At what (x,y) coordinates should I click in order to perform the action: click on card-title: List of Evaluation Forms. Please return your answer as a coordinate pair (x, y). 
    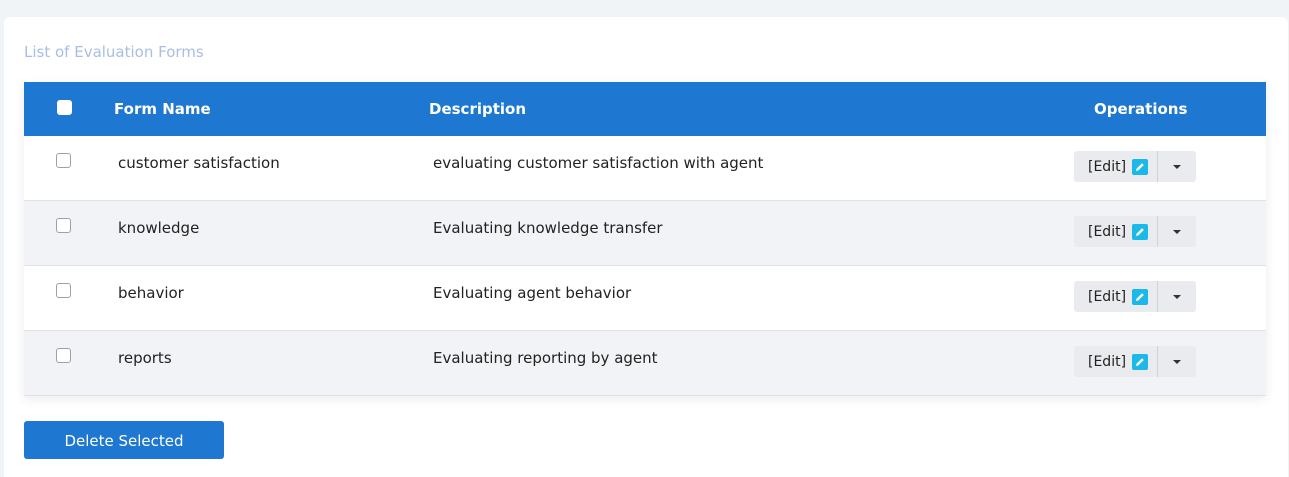
    Looking at the image, I should click on (114, 52).